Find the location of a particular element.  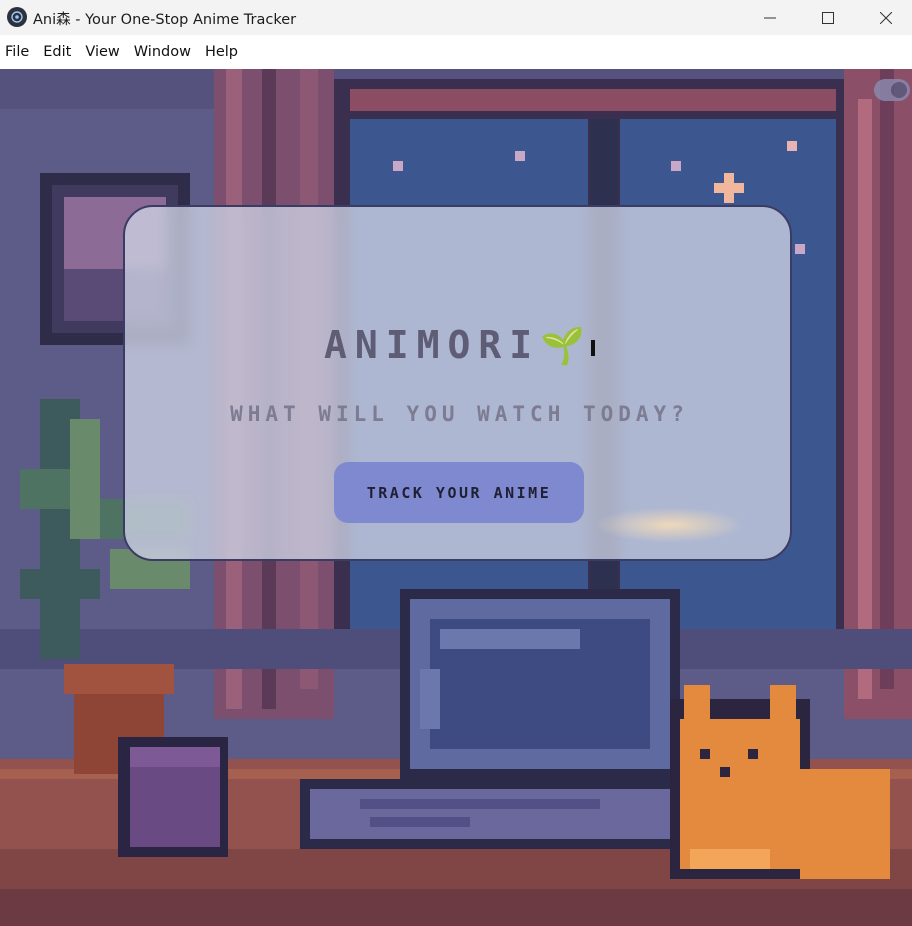

minimize-icon is located at coordinates (770, 17).